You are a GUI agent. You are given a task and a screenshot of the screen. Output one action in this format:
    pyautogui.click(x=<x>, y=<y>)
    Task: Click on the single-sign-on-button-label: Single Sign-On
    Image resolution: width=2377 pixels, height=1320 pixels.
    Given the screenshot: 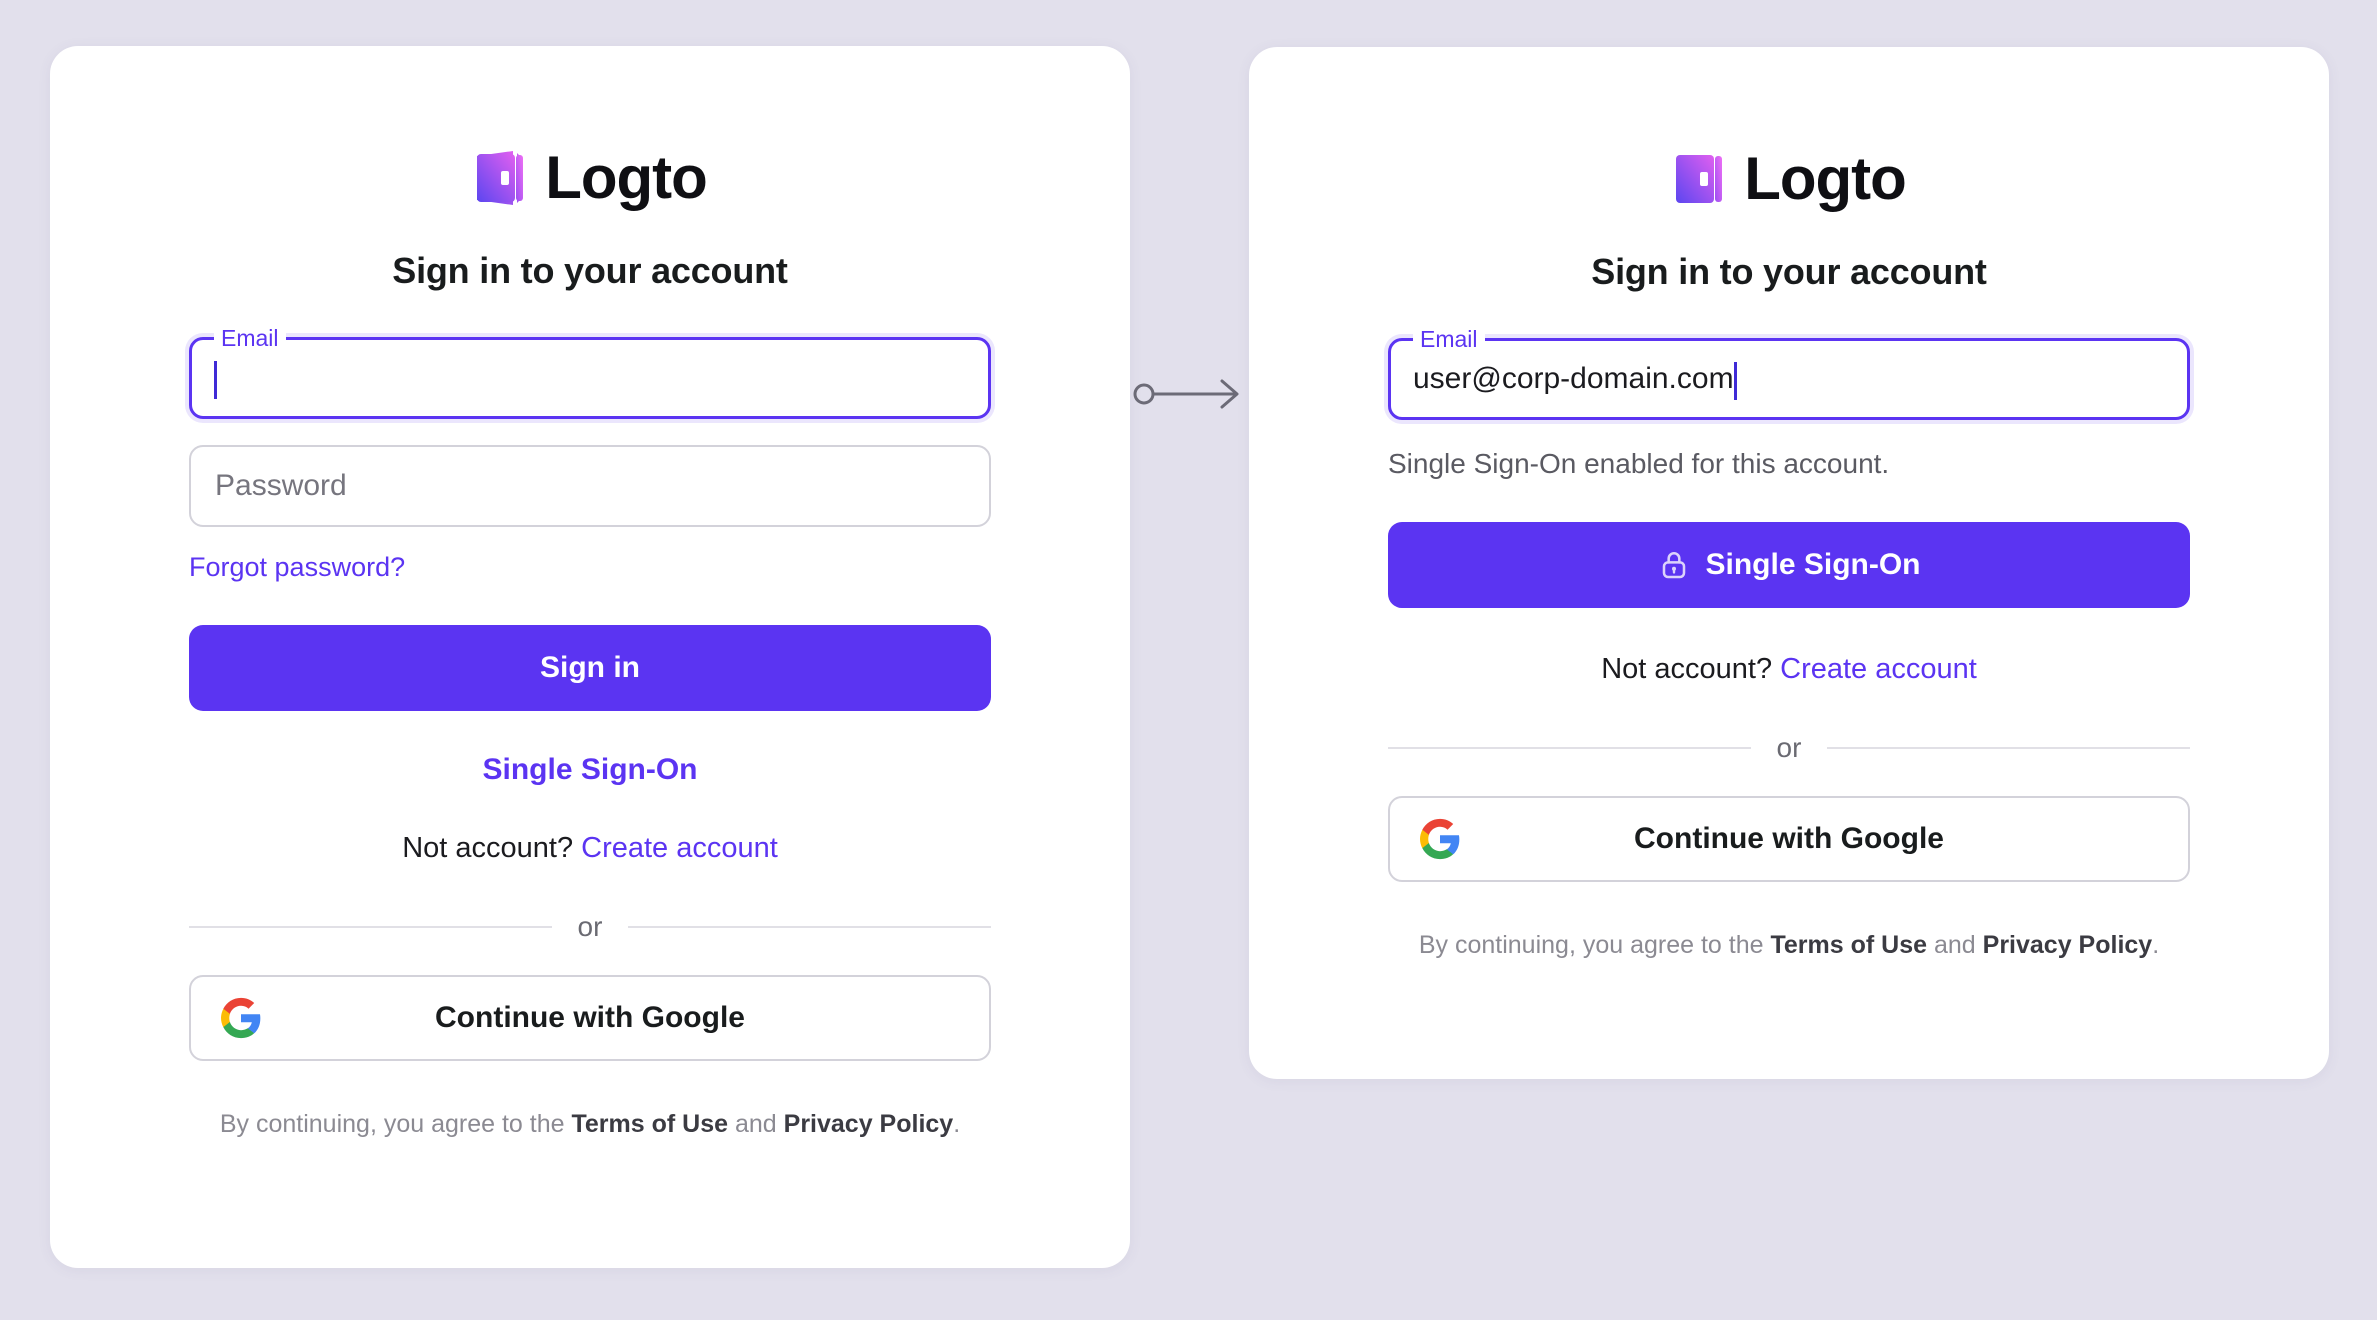 What is the action you would take?
    pyautogui.click(x=1813, y=564)
    